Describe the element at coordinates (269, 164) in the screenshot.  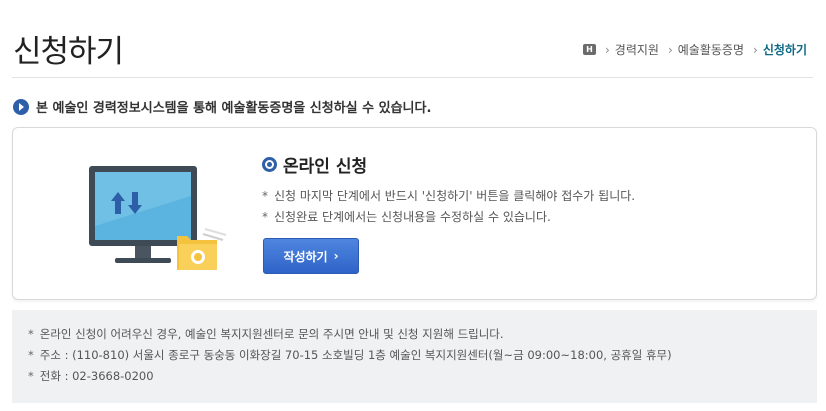
I see `radio-bullet-icon` at that location.